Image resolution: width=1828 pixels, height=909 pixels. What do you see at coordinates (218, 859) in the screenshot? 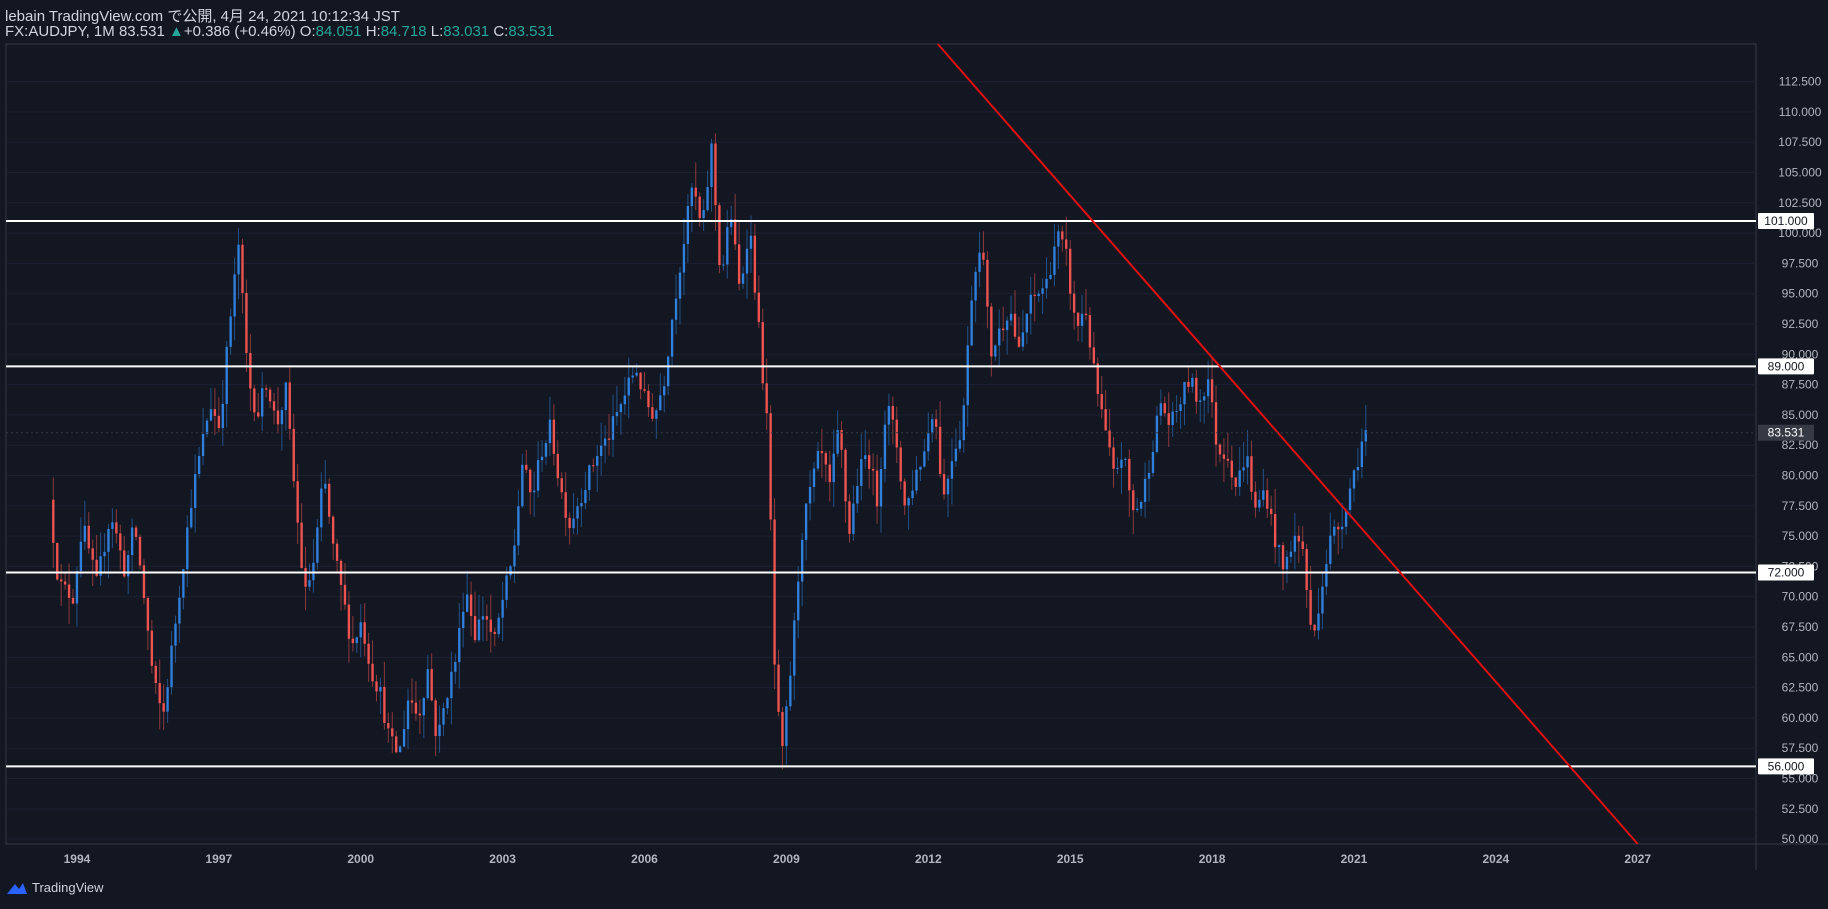
I see `x-tick-label: 1997` at bounding box center [218, 859].